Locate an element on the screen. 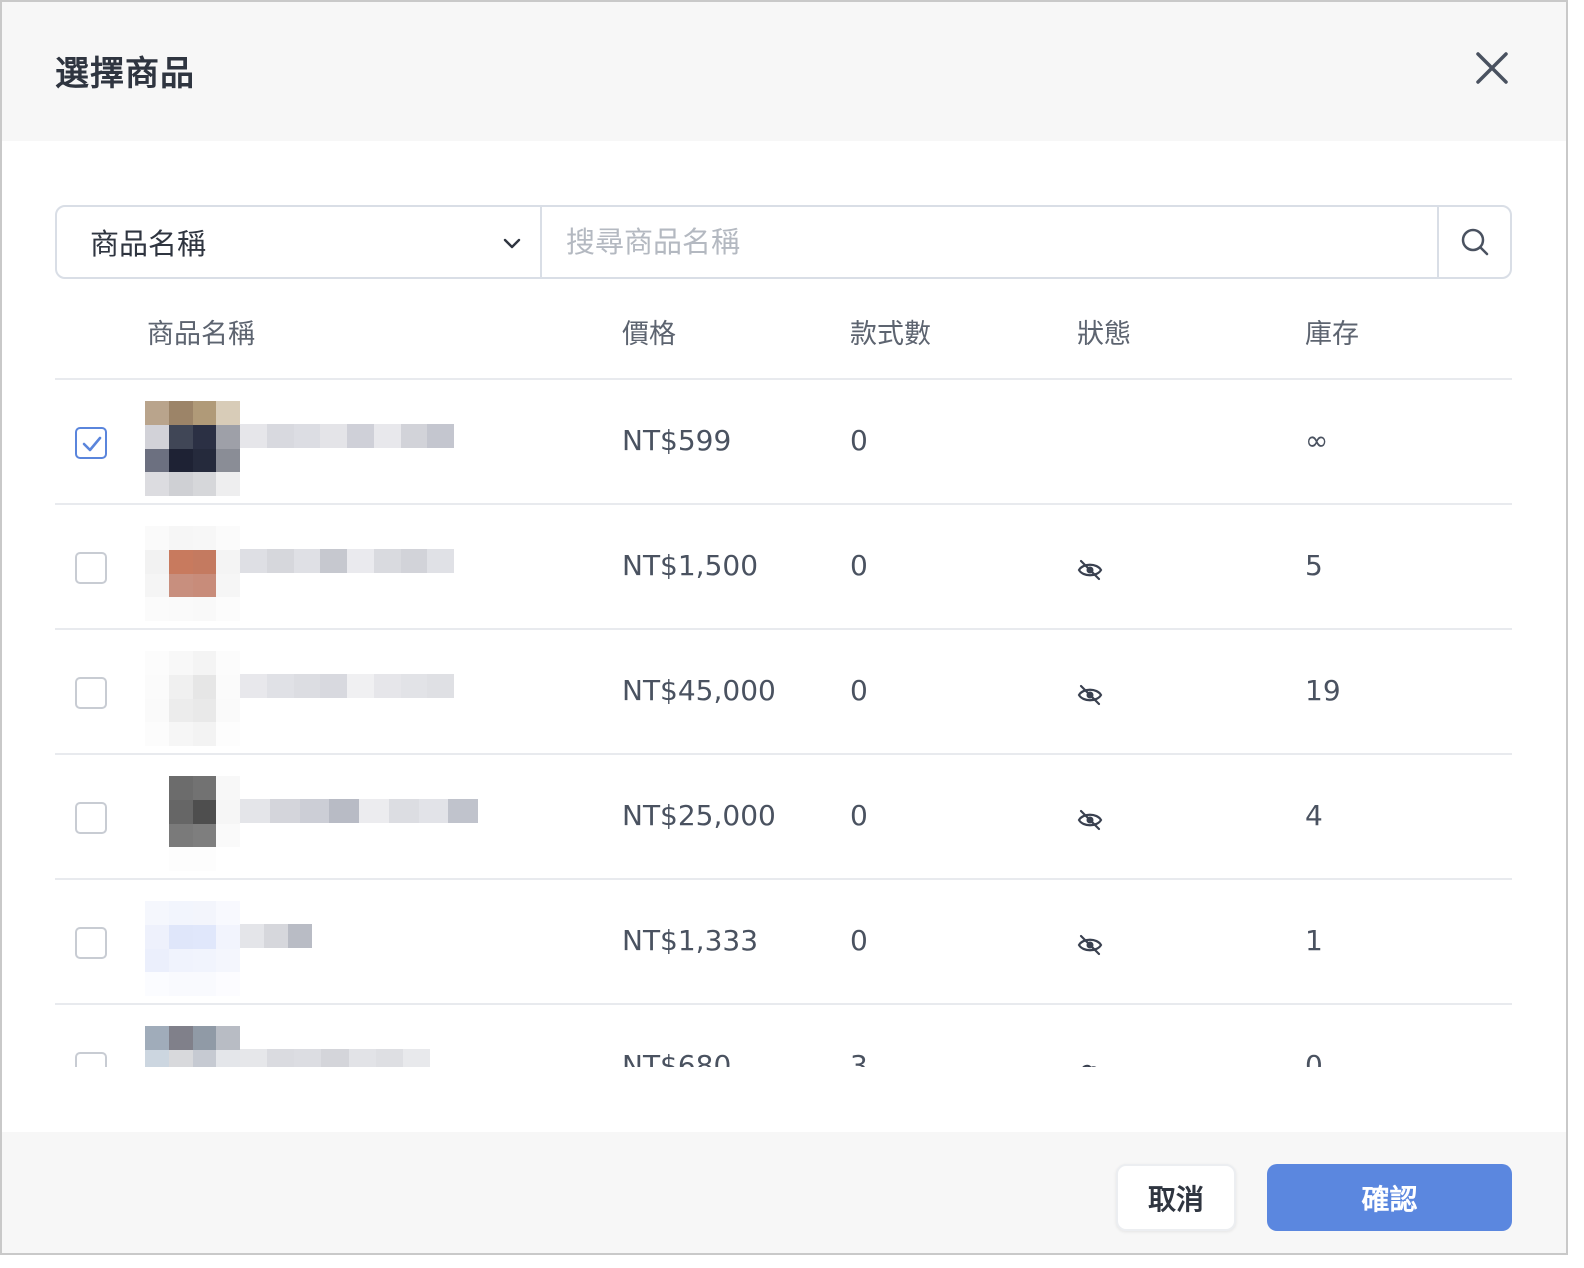 The height and width of the screenshot is (1268, 1584). close-icon is located at coordinates (1492, 68).